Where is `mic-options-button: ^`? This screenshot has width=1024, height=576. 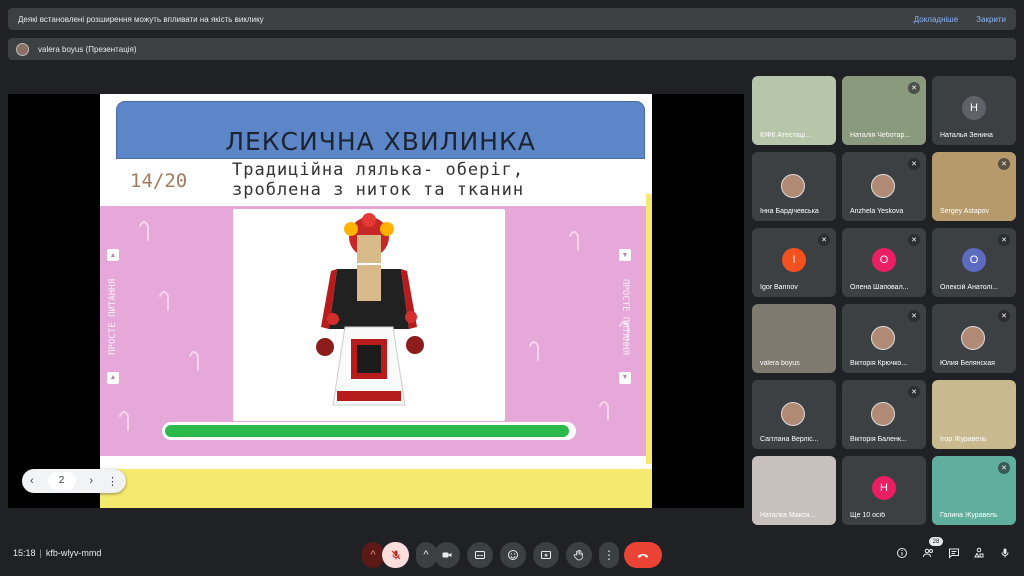 mic-options-button: ^ is located at coordinates (373, 555).